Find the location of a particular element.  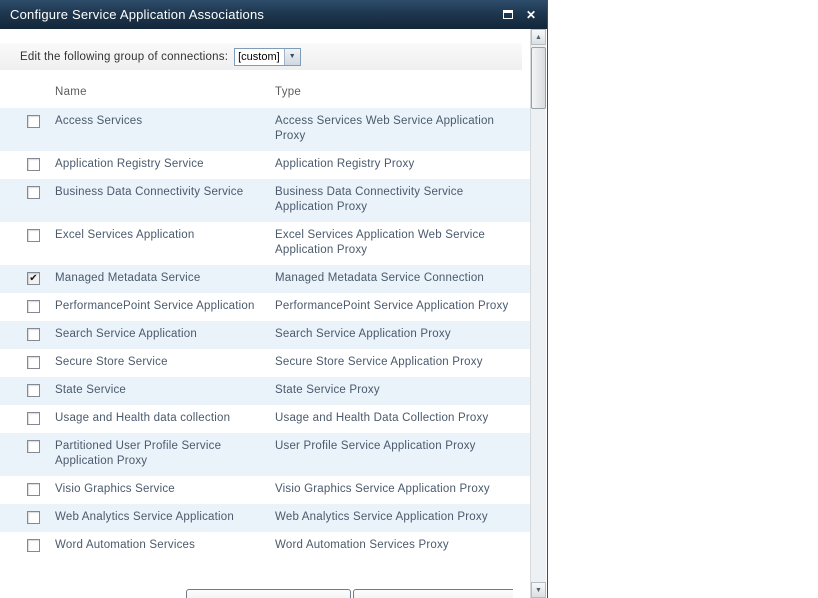

connection-group-dropdown: [custom] ▼ is located at coordinates (267, 56).